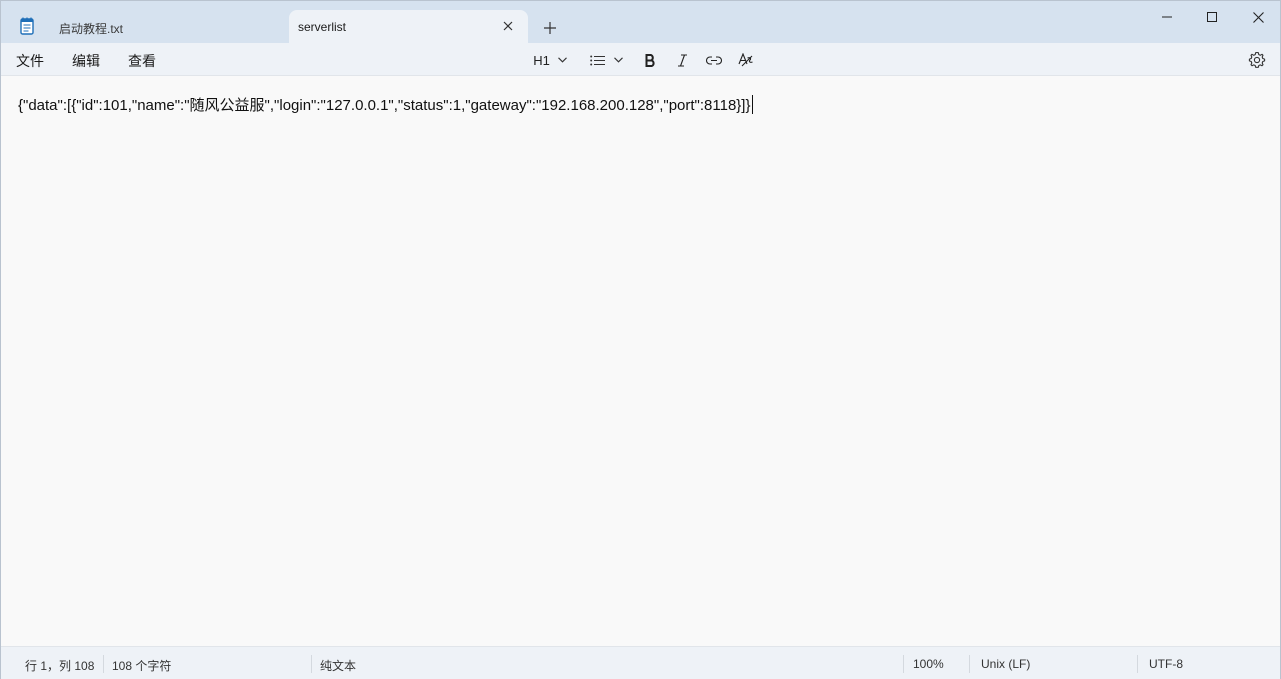  I want to click on heading-dropdown: H1, so click(550, 60).